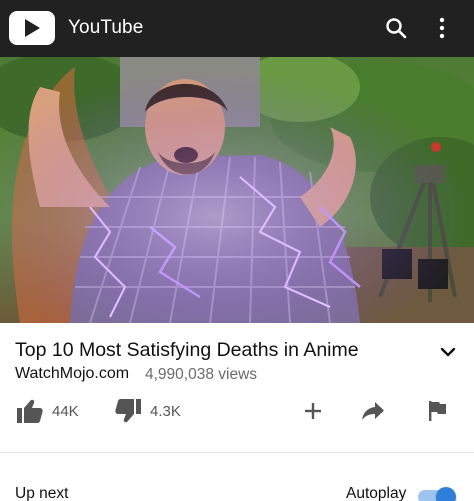 Image resolution: width=474 pixels, height=501 pixels. What do you see at coordinates (237, 28) in the screenshot?
I see `app-bar: YouTube` at bounding box center [237, 28].